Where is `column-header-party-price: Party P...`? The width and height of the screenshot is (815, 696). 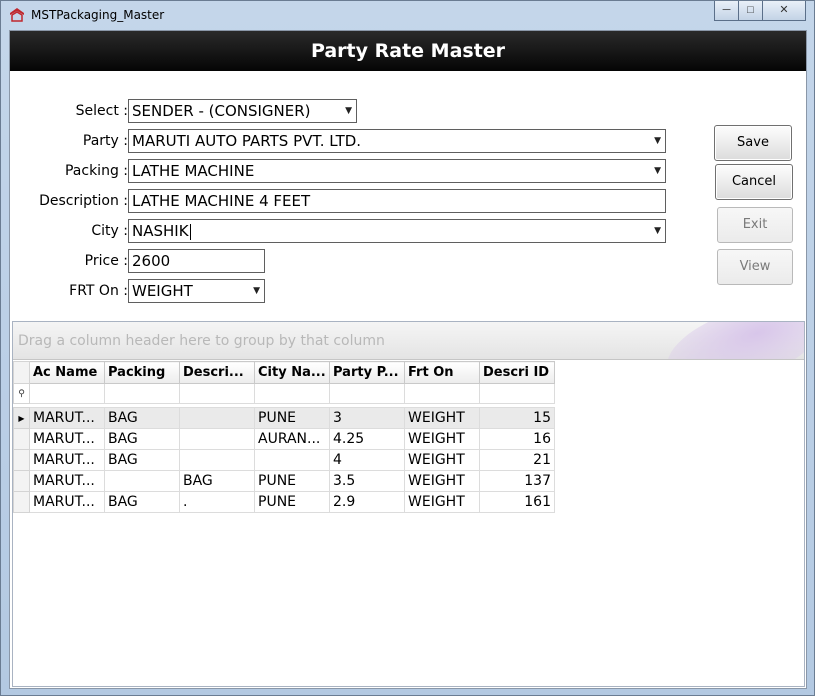 column-header-party-price: Party P... is located at coordinates (367, 372).